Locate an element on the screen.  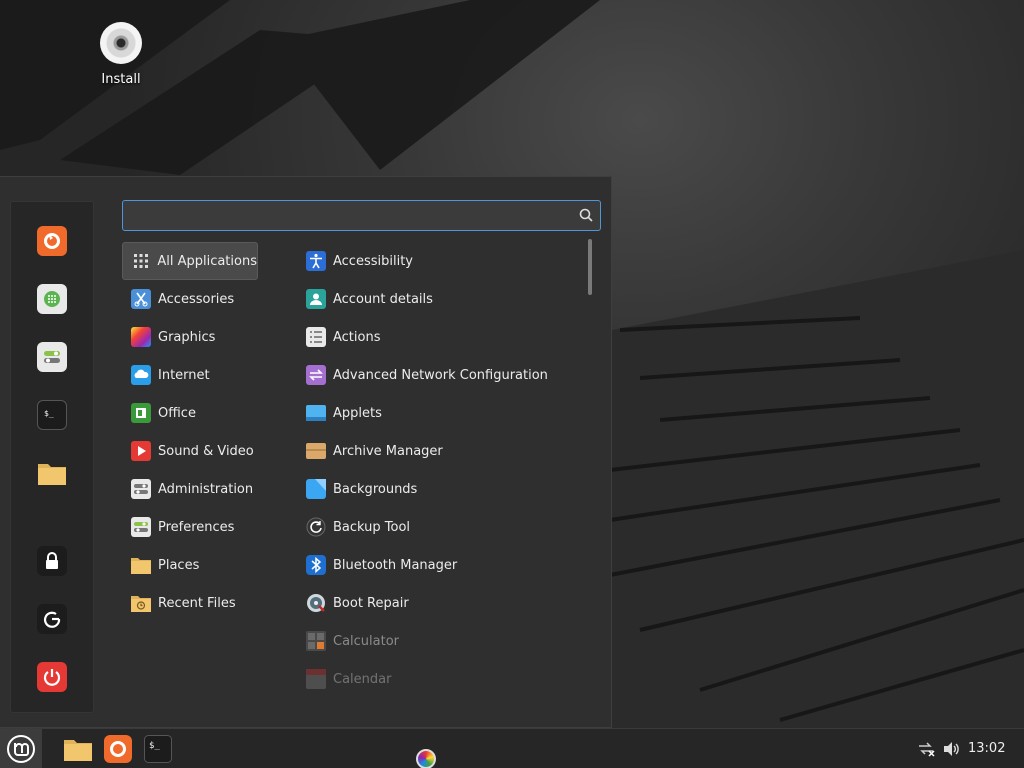
category-administration: Administration is located at coordinates (190, 489).